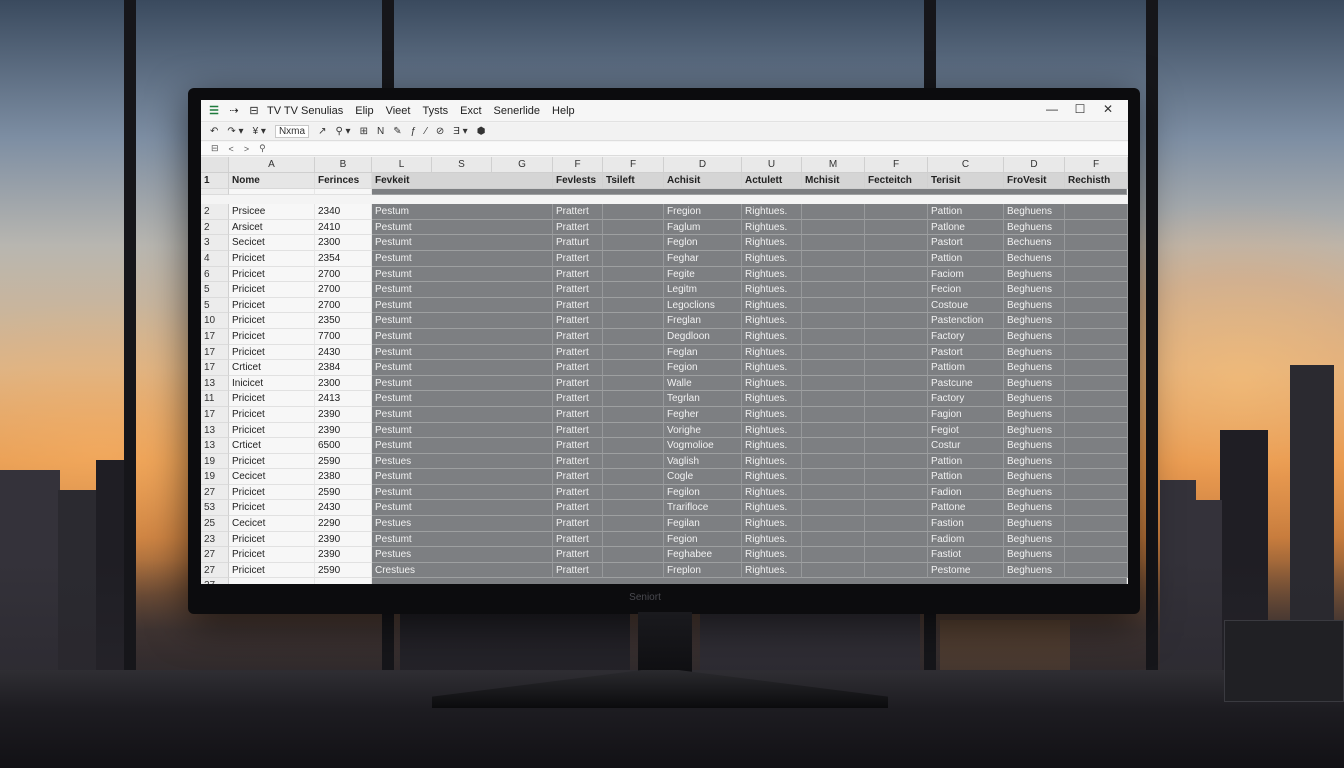  What do you see at coordinates (215, 227) in the screenshot?
I see `row-number: 2` at bounding box center [215, 227].